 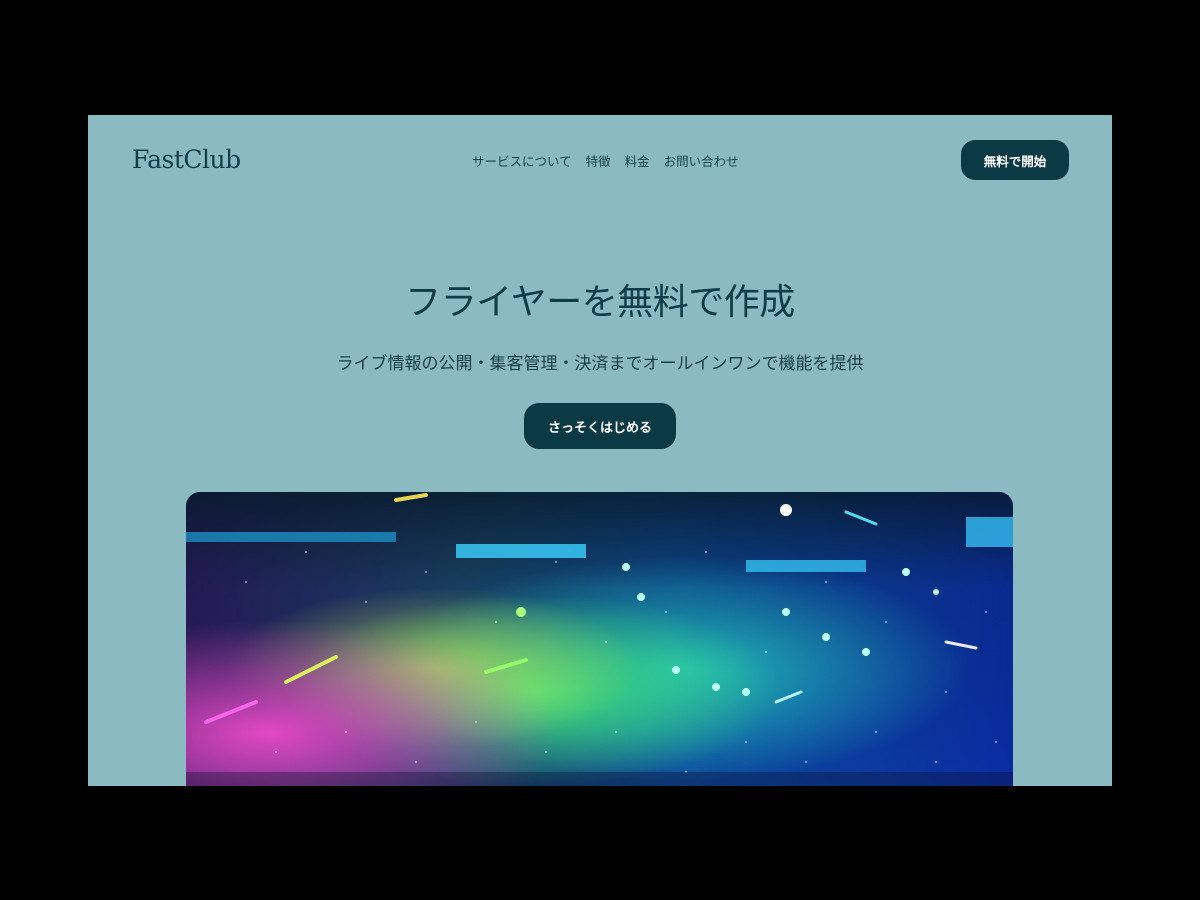 I want to click on hero-subtitle: ライブ情報の公開・集客管理・決済までオールインワンで機能を提供, so click(x=600, y=364).